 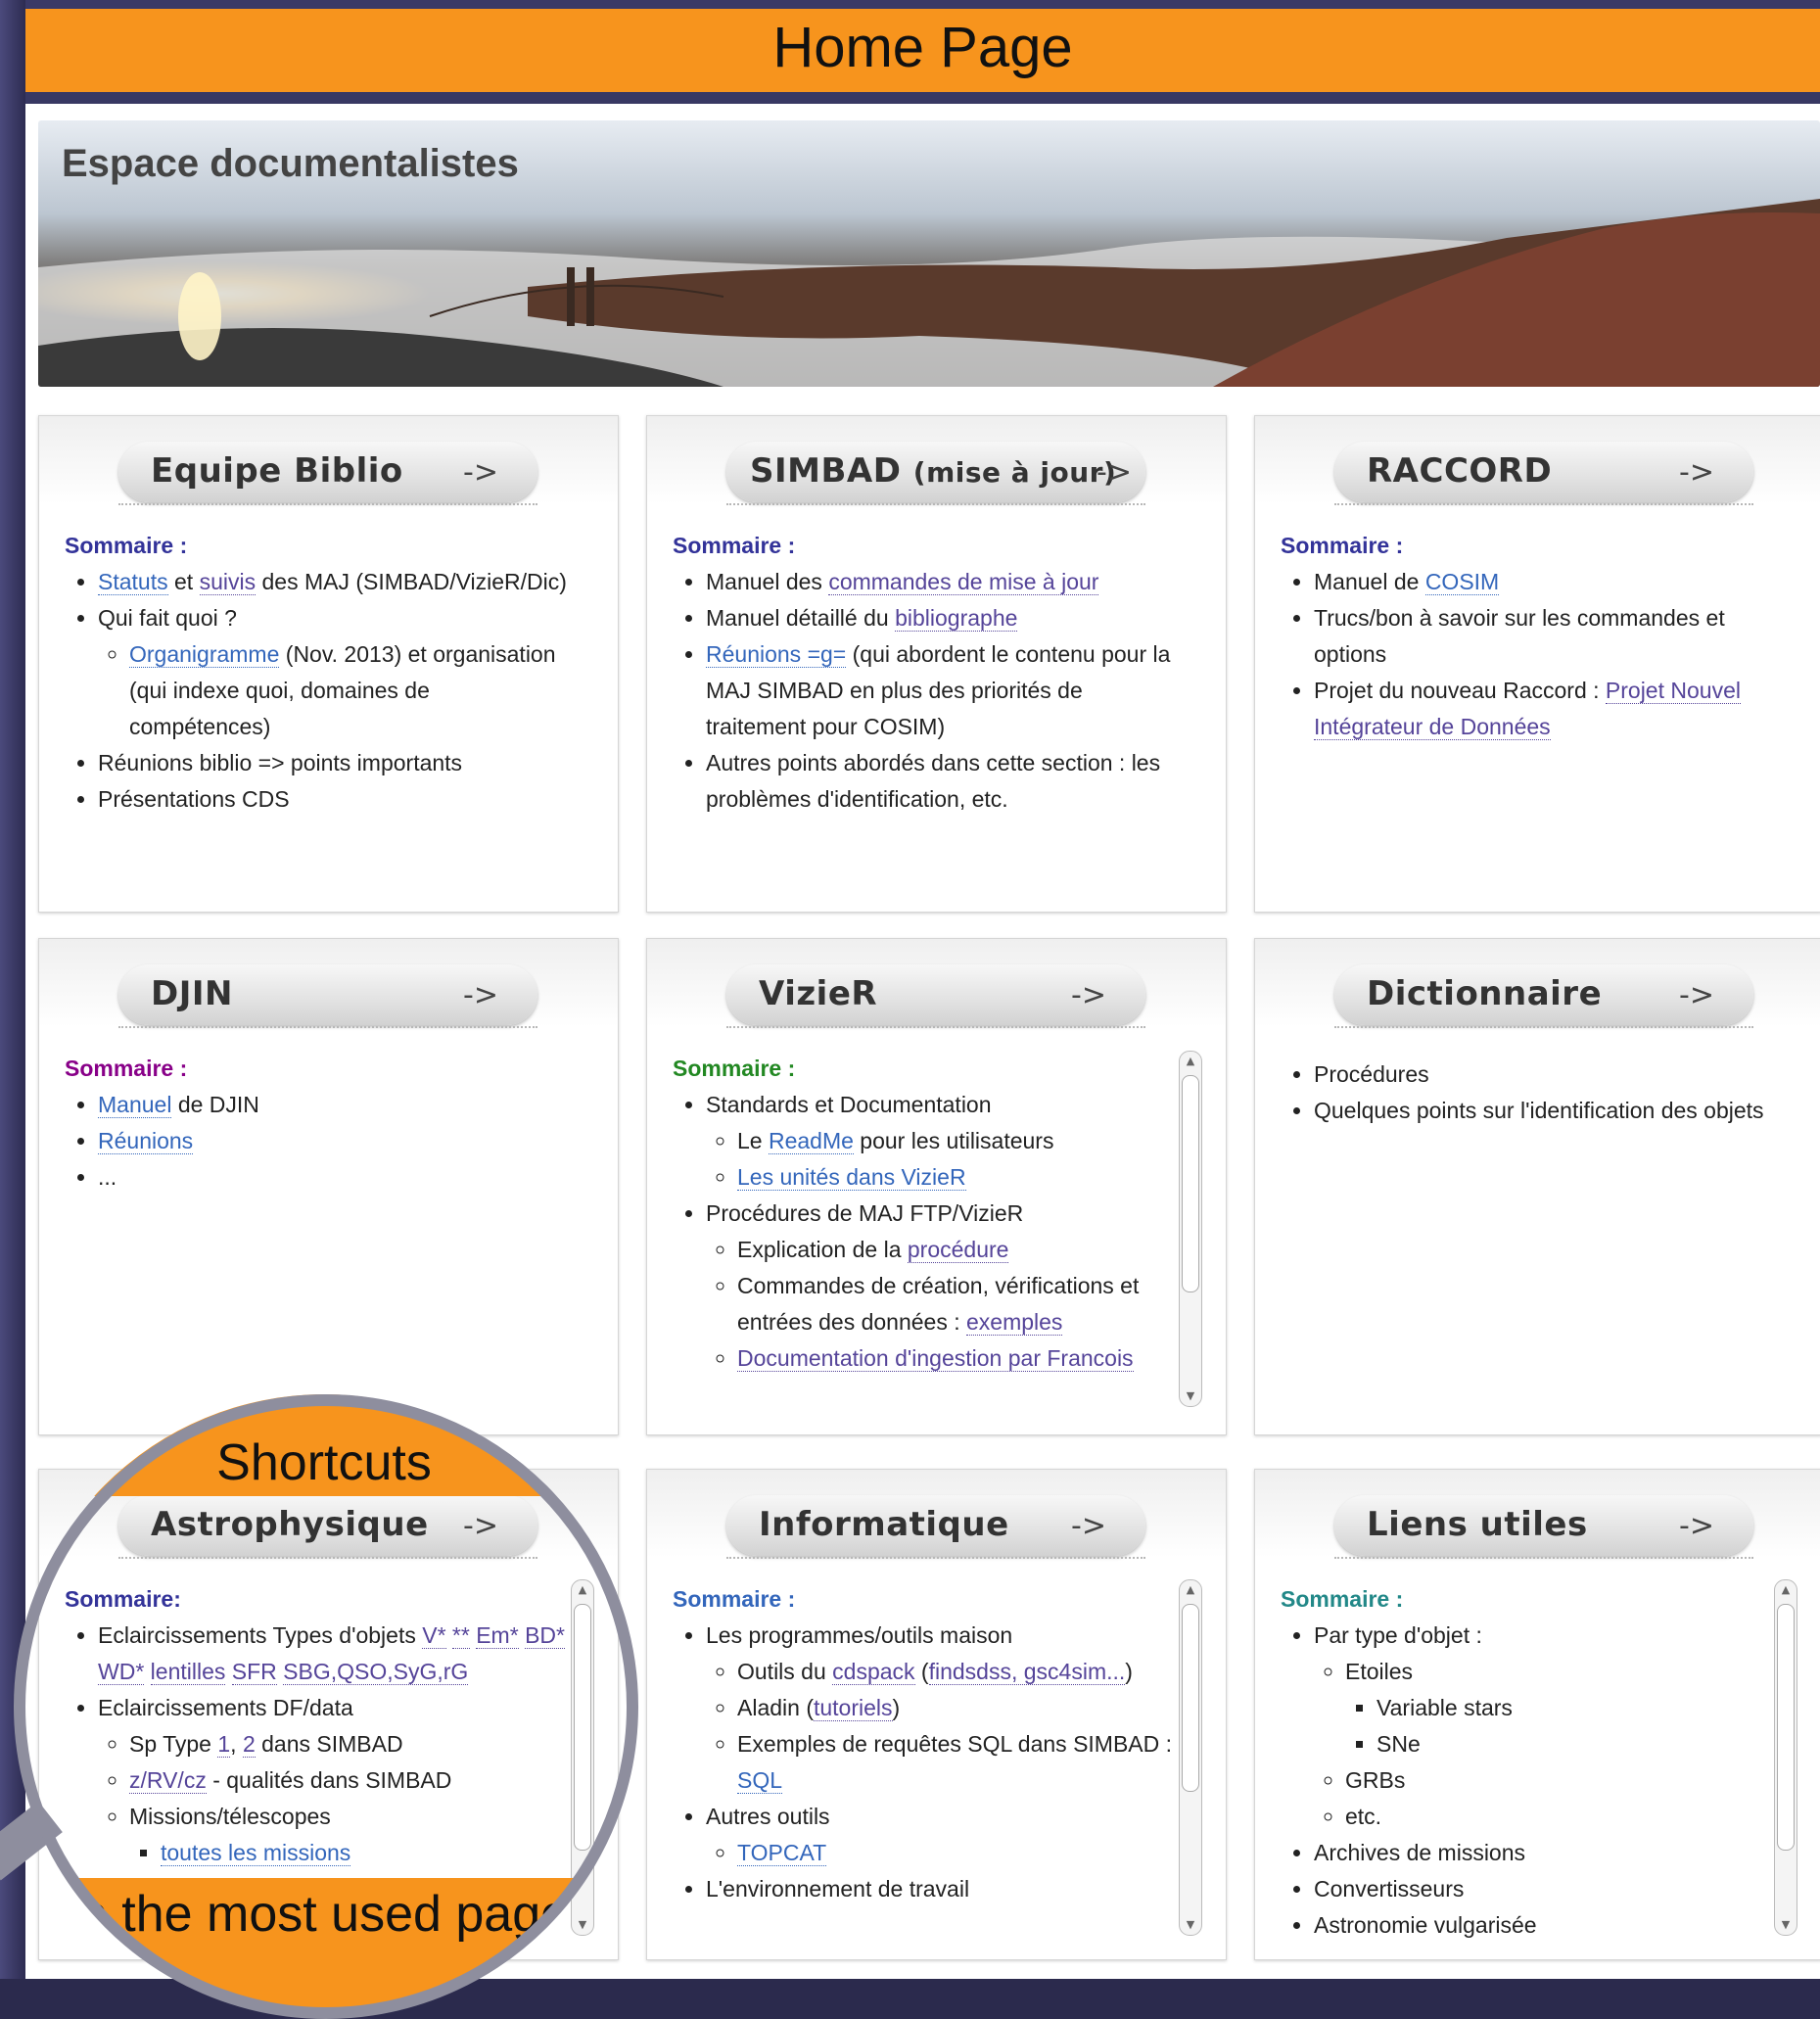 I want to click on djin-button: DJIN ->, so click(x=327, y=994).